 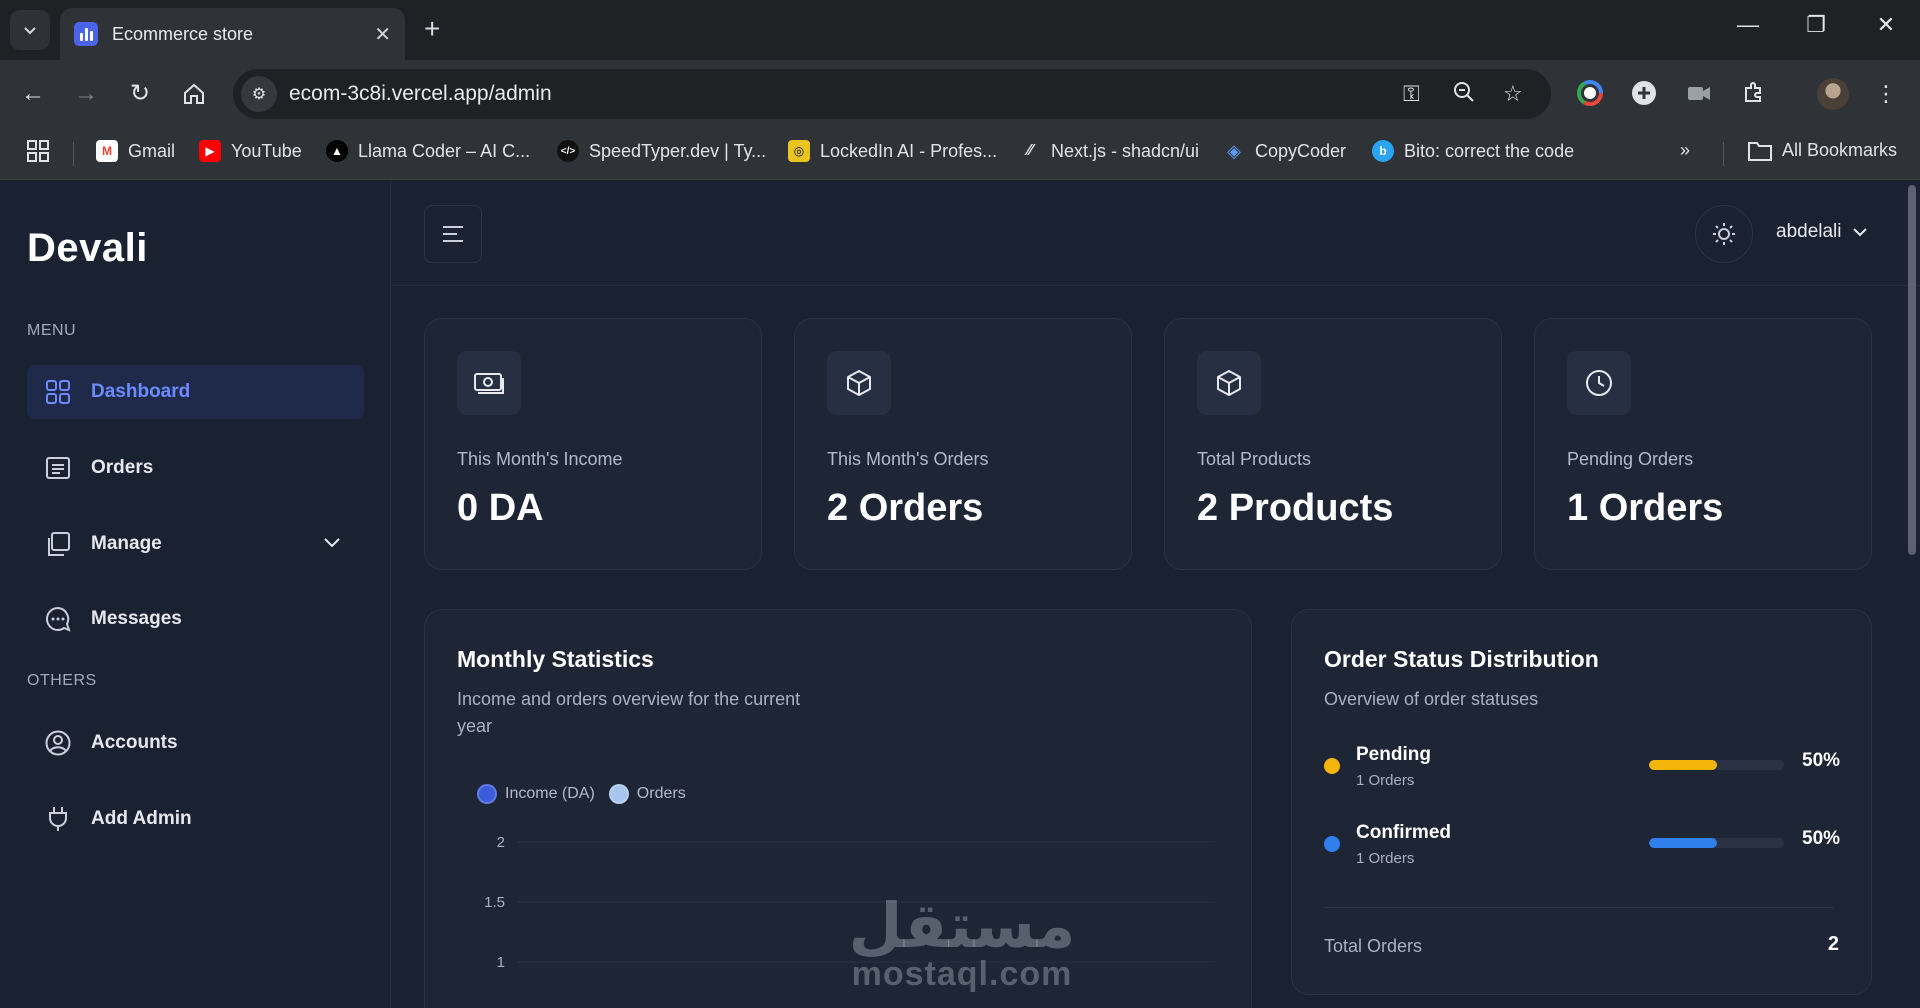 I want to click on sidebar-item-messages: Messages, so click(x=195, y=619).